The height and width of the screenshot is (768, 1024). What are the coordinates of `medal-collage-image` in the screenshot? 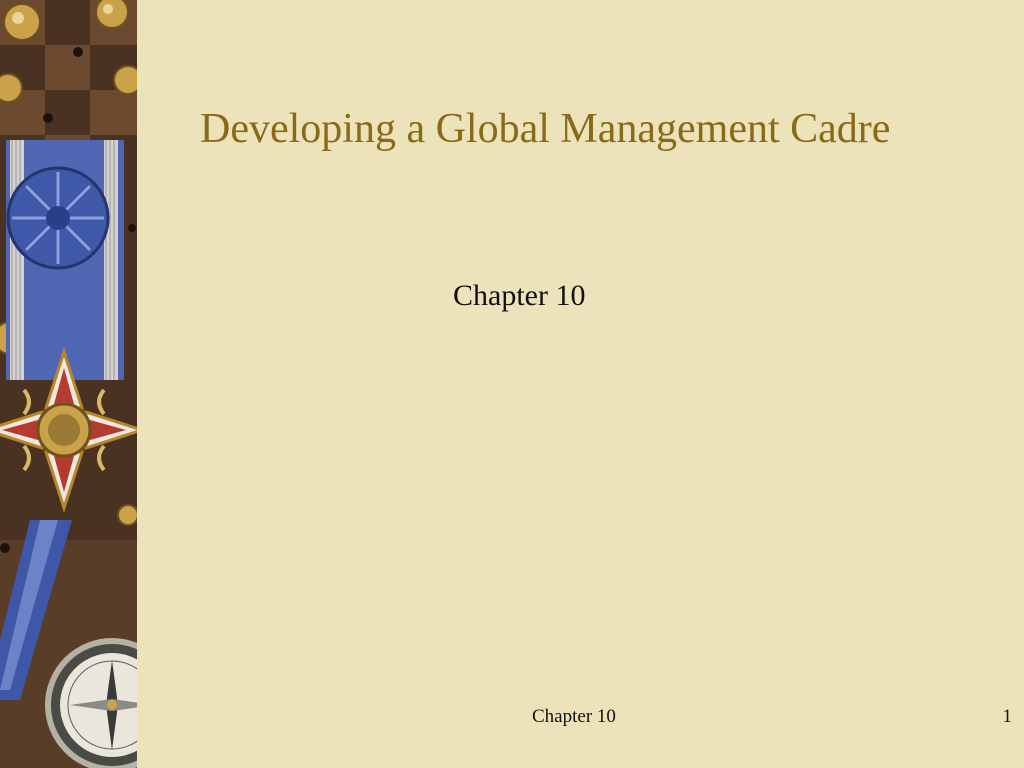 It's located at (68, 384).